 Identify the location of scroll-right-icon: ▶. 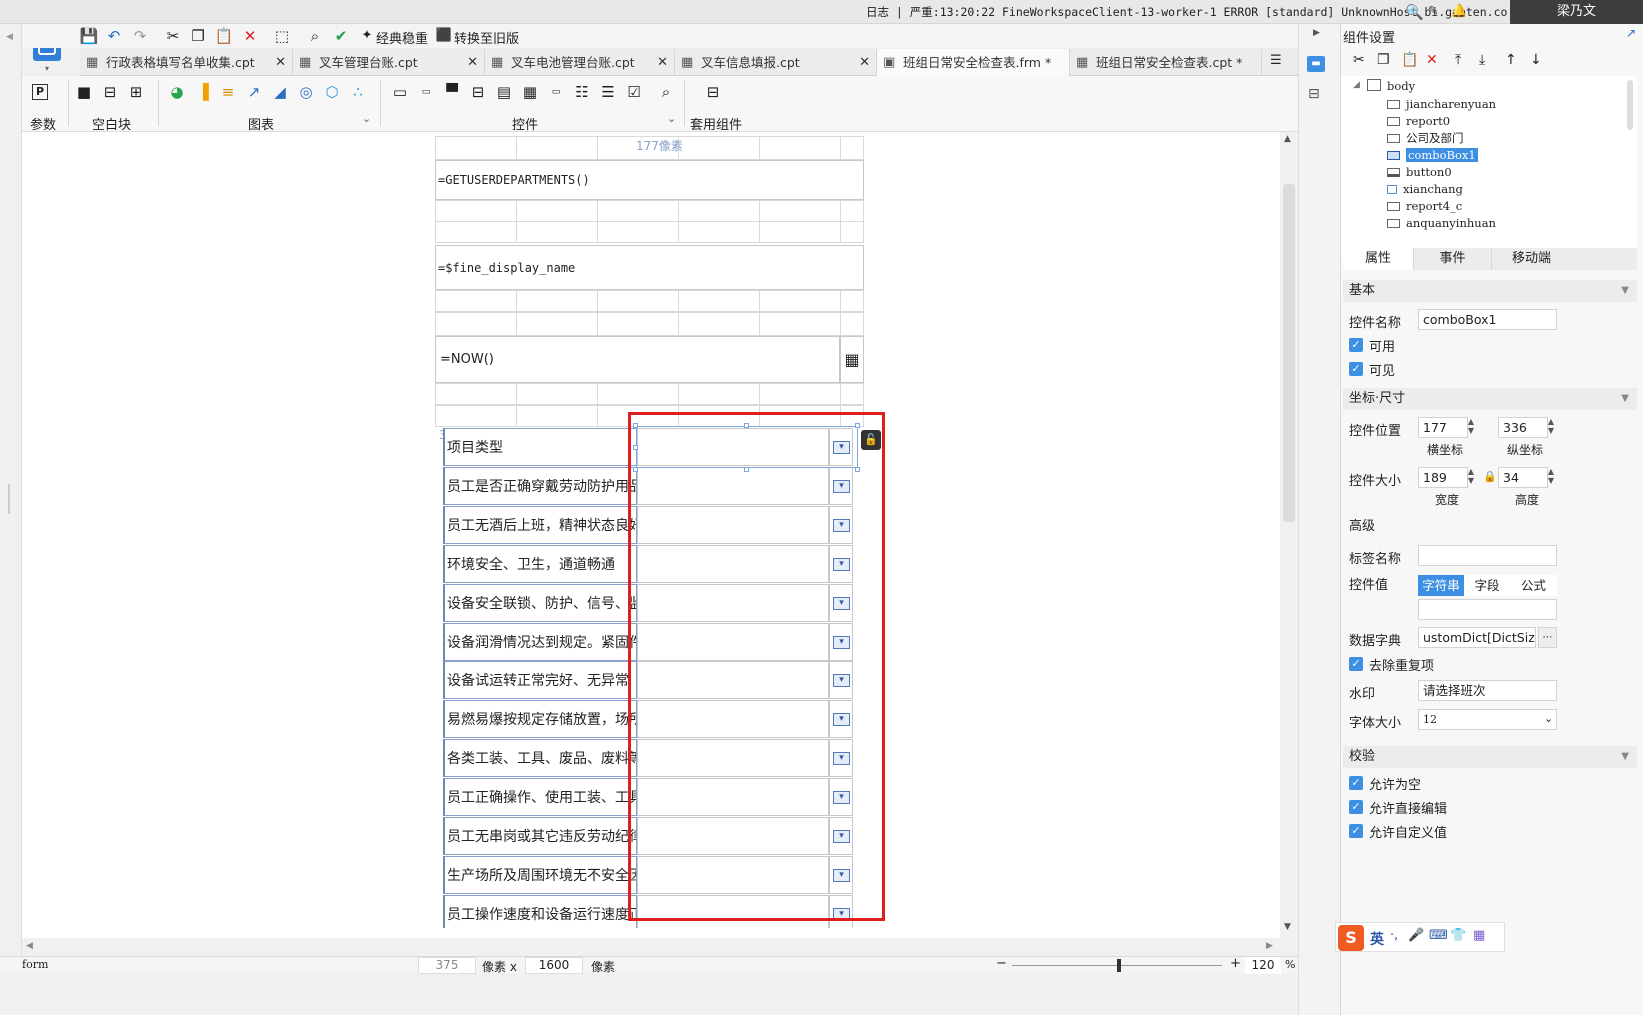
(1269, 946).